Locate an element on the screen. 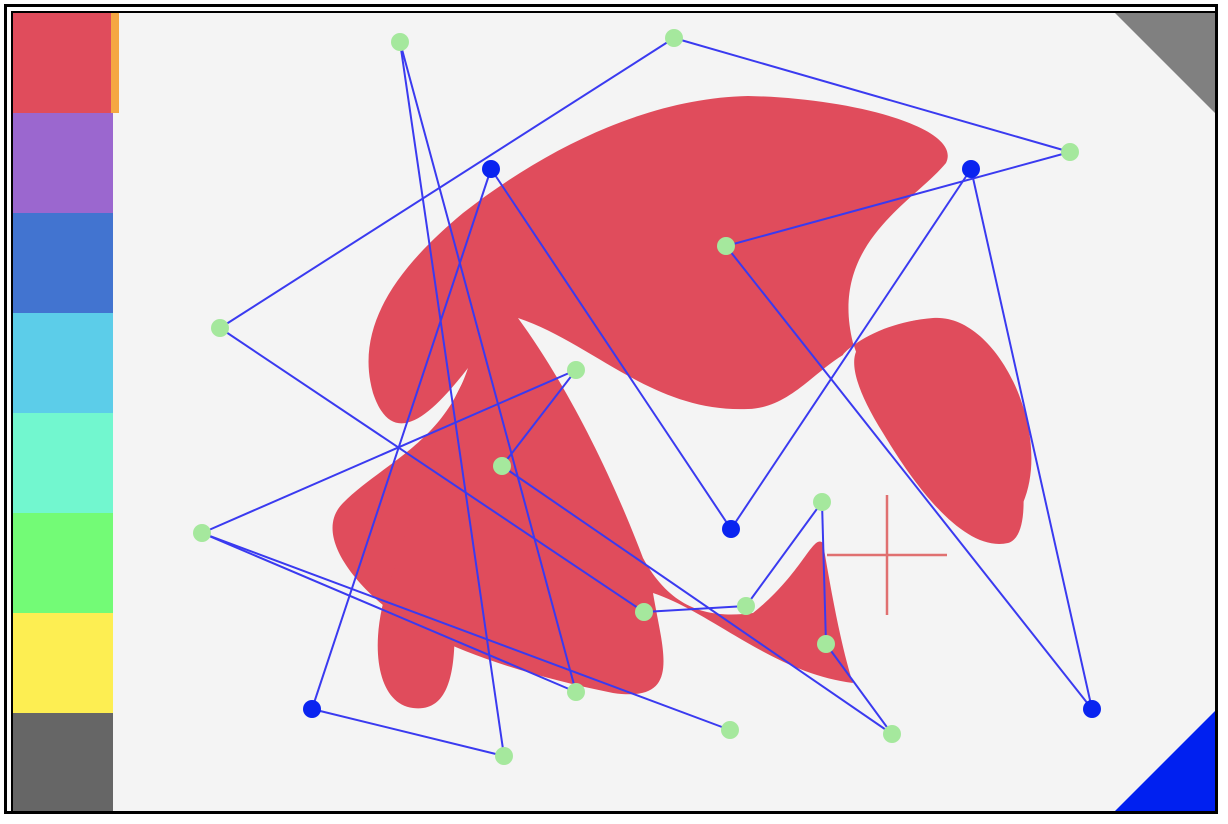 This screenshot has height=824, width=1228. color-swatch-aquamarine is located at coordinates (63, 463).